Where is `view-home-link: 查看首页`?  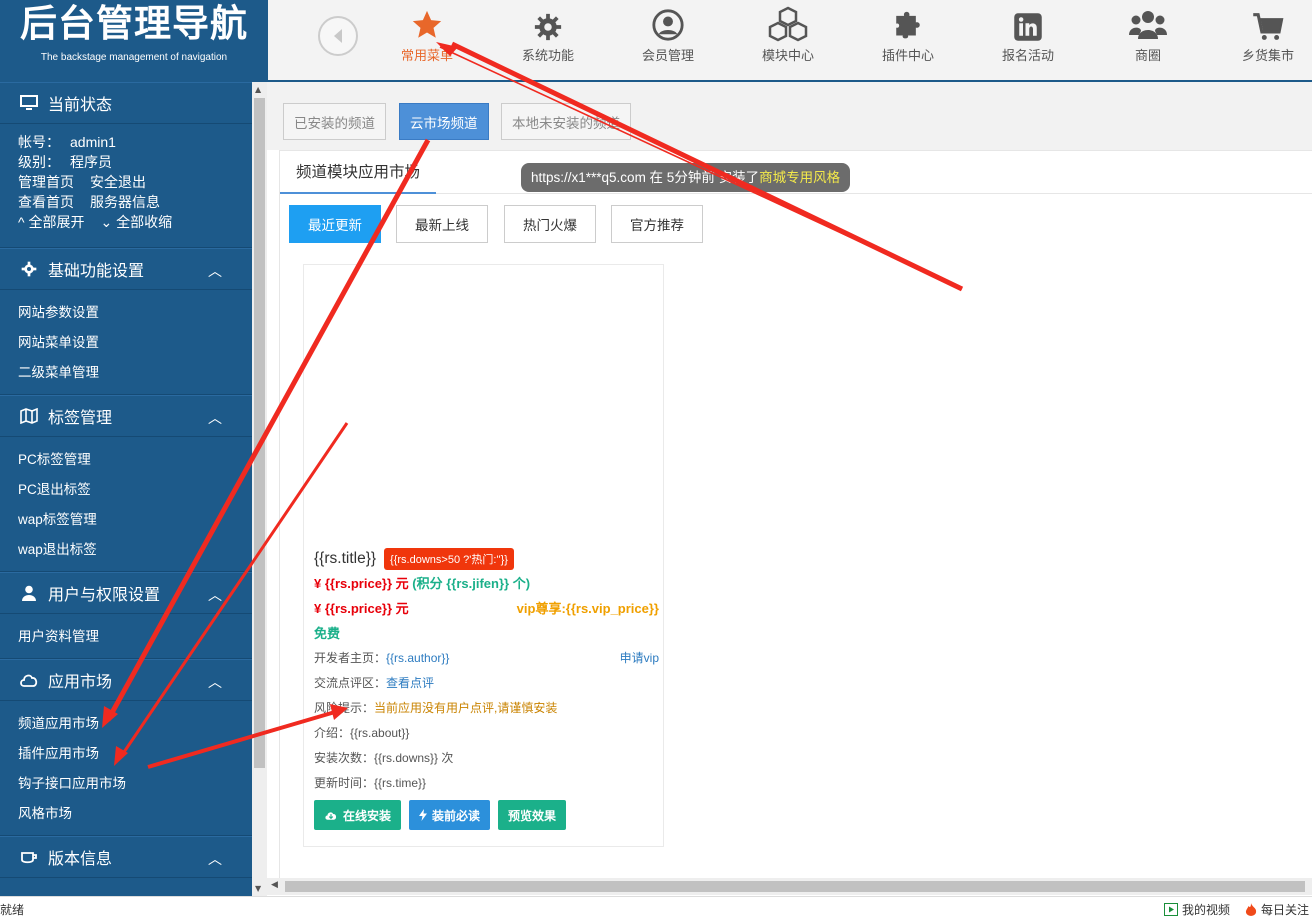
view-home-link: 查看首页 is located at coordinates (46, 202).